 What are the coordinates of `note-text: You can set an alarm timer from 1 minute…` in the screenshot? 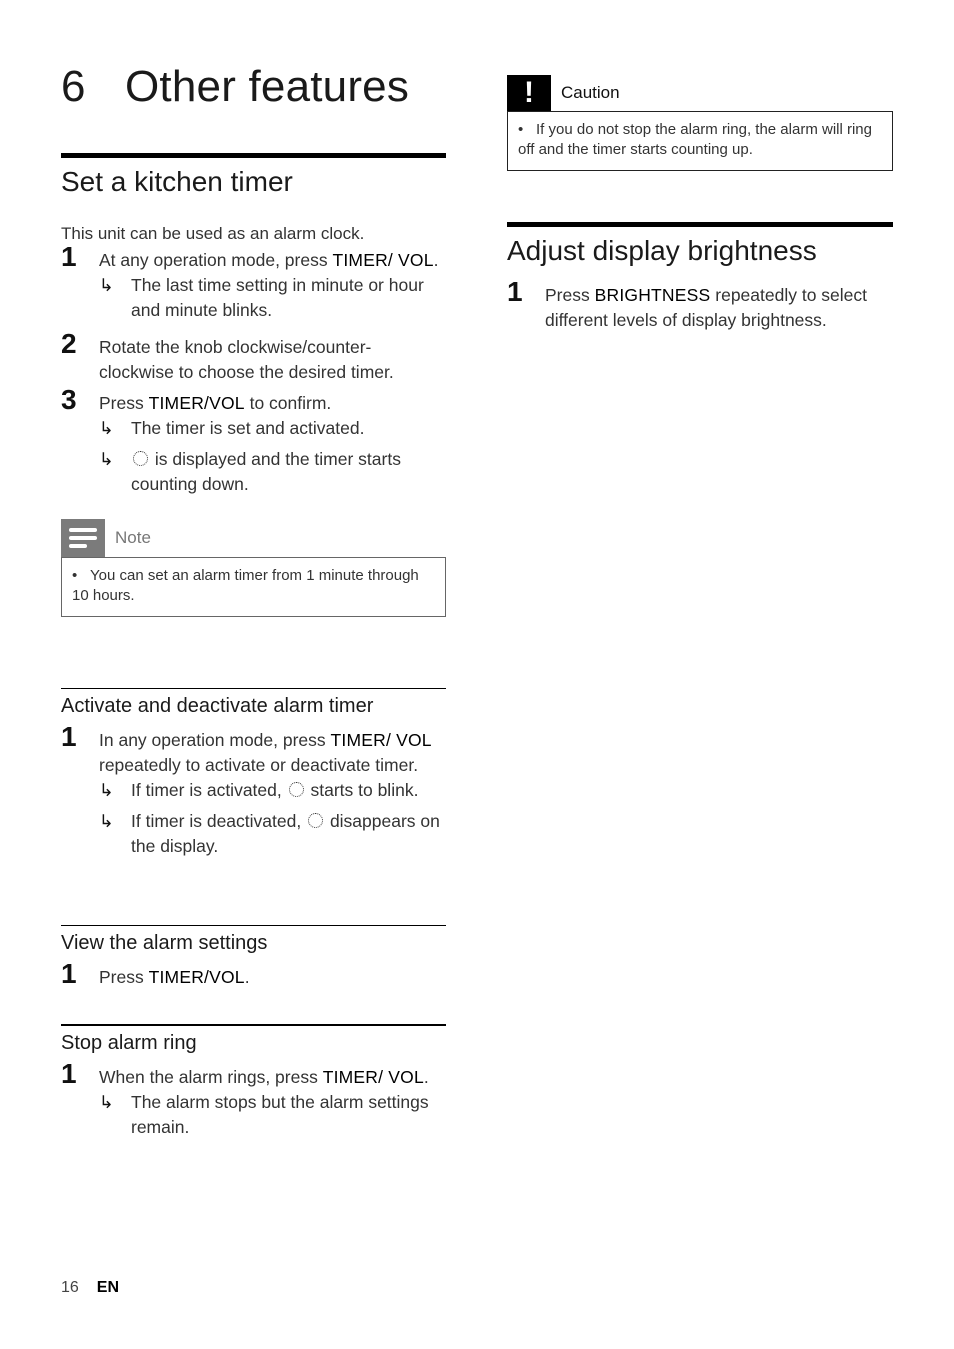 It's located at (245, 585).